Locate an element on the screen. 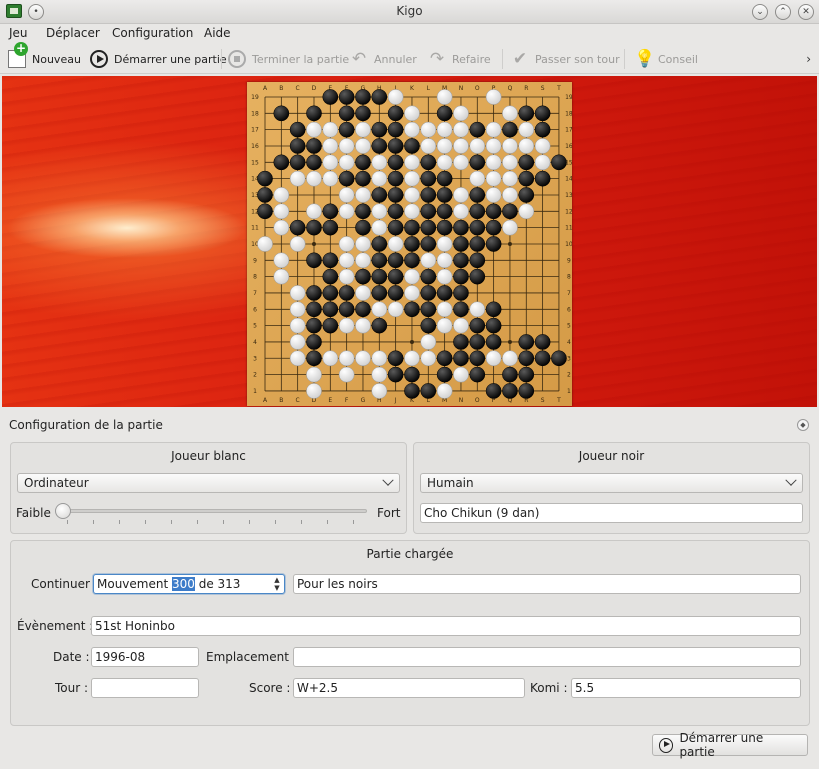 This screenshot has height=769, width=819. black-player-type-select: Humain is located at coordinates (611, 483).